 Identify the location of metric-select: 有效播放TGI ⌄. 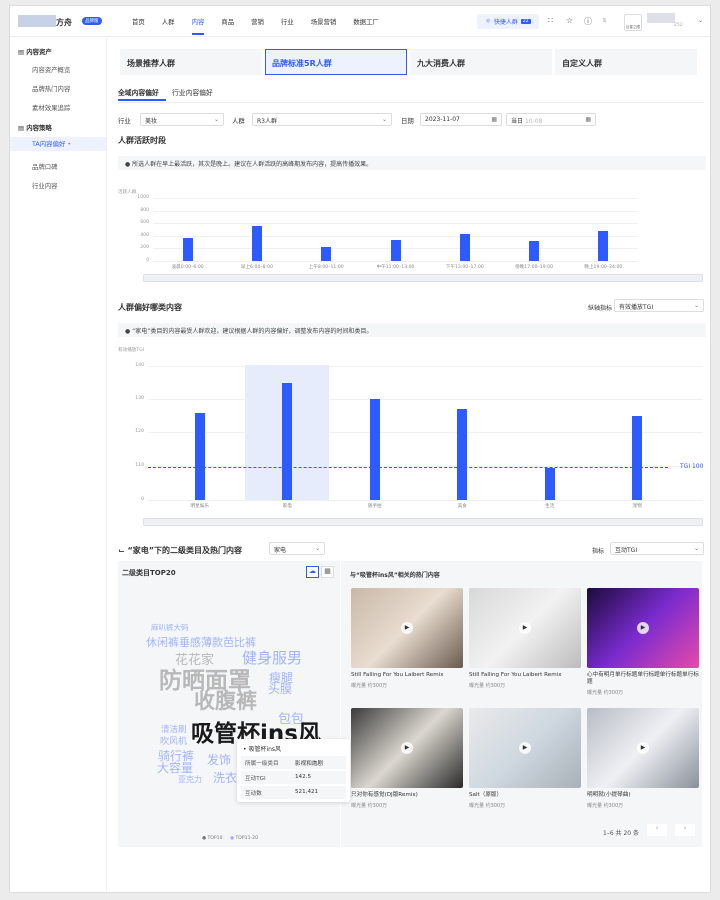
(659, 305).